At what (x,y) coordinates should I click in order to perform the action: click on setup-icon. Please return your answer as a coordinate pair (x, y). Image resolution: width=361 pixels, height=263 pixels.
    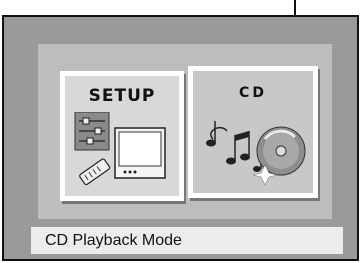
    Looking at the image, I should click on (125, 155).